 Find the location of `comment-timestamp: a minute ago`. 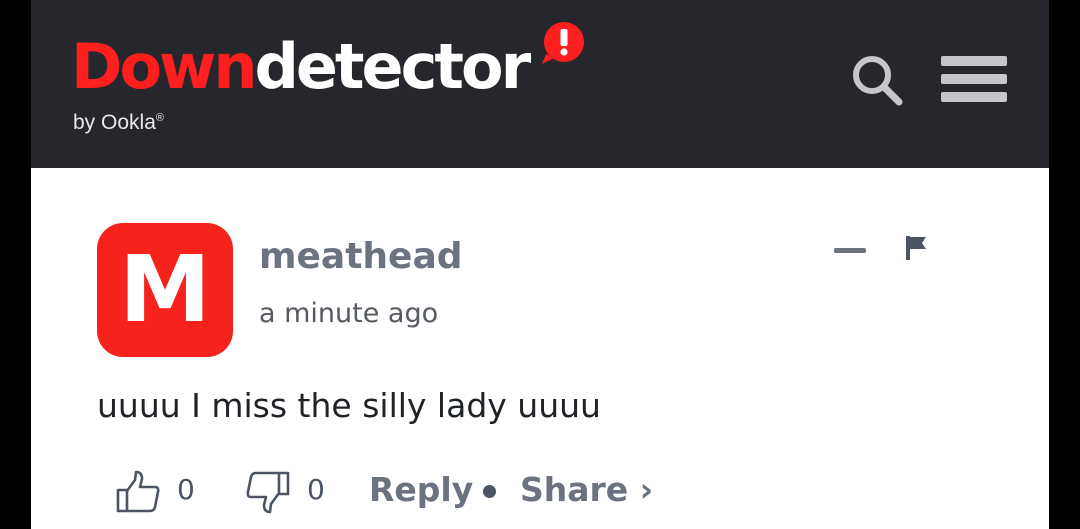

comment-timestamp: a minute ago is located at coordinates (348, 313).